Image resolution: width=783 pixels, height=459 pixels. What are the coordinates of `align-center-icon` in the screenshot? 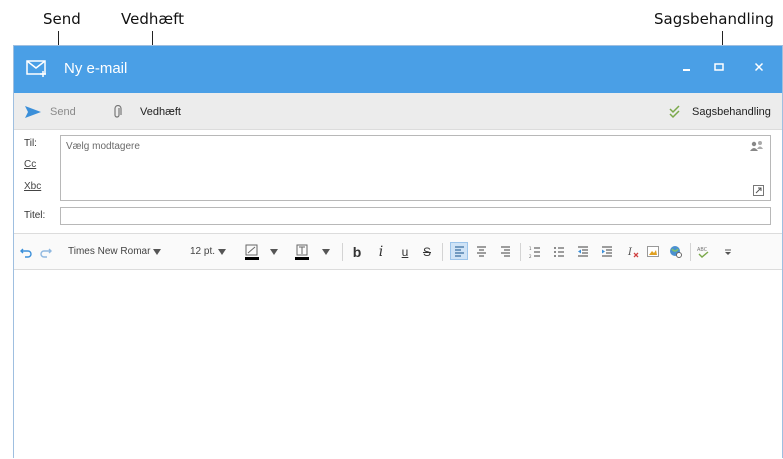 It's located at (481, 251).